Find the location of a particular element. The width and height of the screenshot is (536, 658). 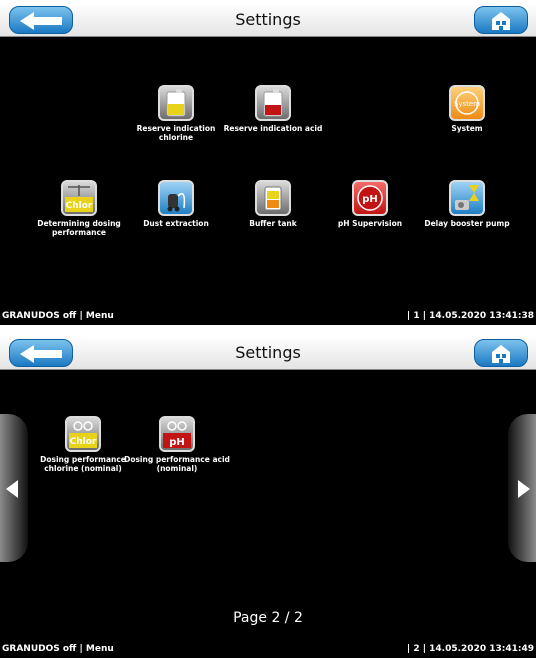

buffer-tank-icon is located at coordinates (273, 198).